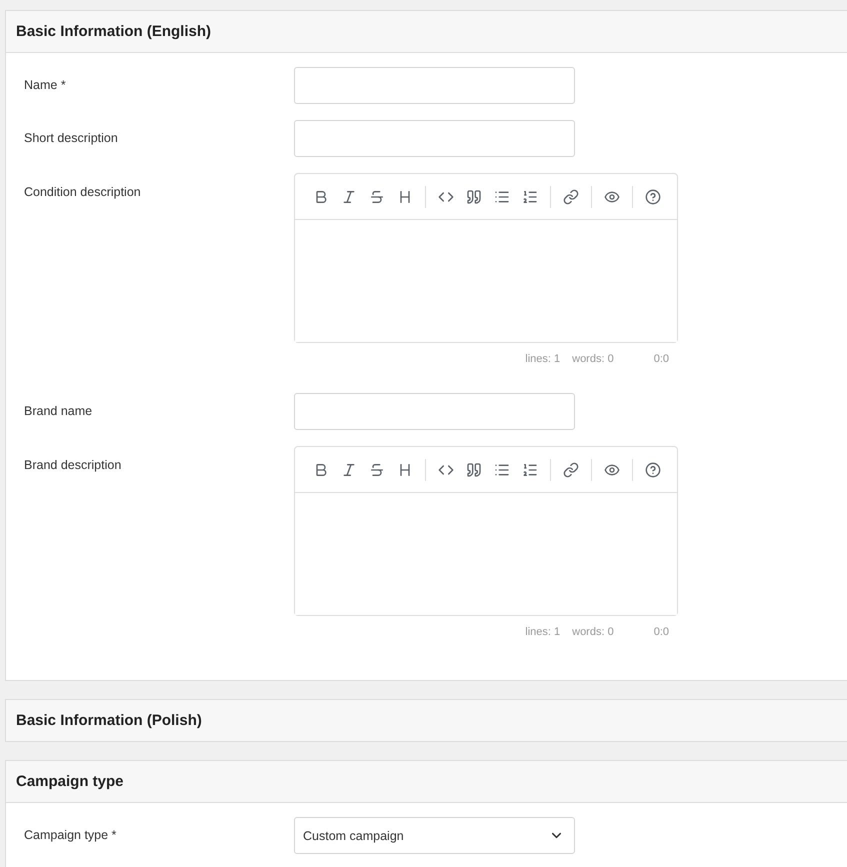 This screenshot has width=847, height=867. Describe the element at coordinates (71, 137) in the screenshot. I see `field-label: Short description` at that location.